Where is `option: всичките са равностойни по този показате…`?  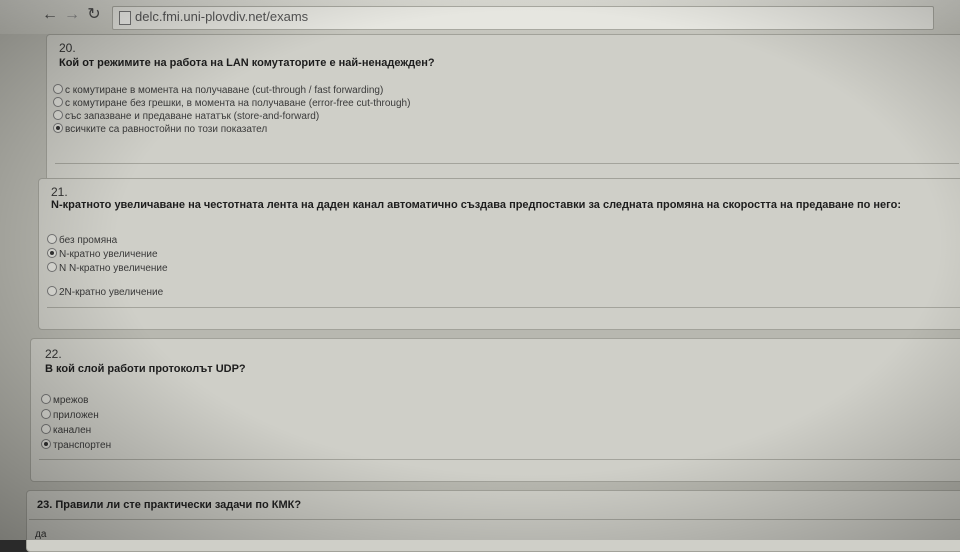
option: всичките са равностойни по този показате… is located at coordinates (160, 129).